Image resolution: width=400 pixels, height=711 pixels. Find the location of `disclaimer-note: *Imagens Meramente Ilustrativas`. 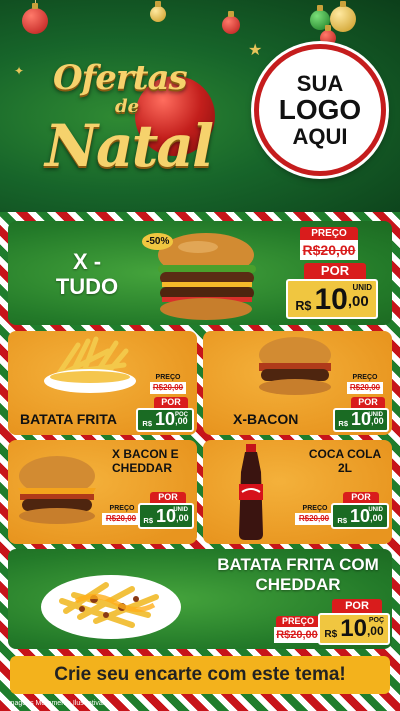

disclaimer-note: *Imagens Meramente Ilustrativas is located at coordinates (55, 703).